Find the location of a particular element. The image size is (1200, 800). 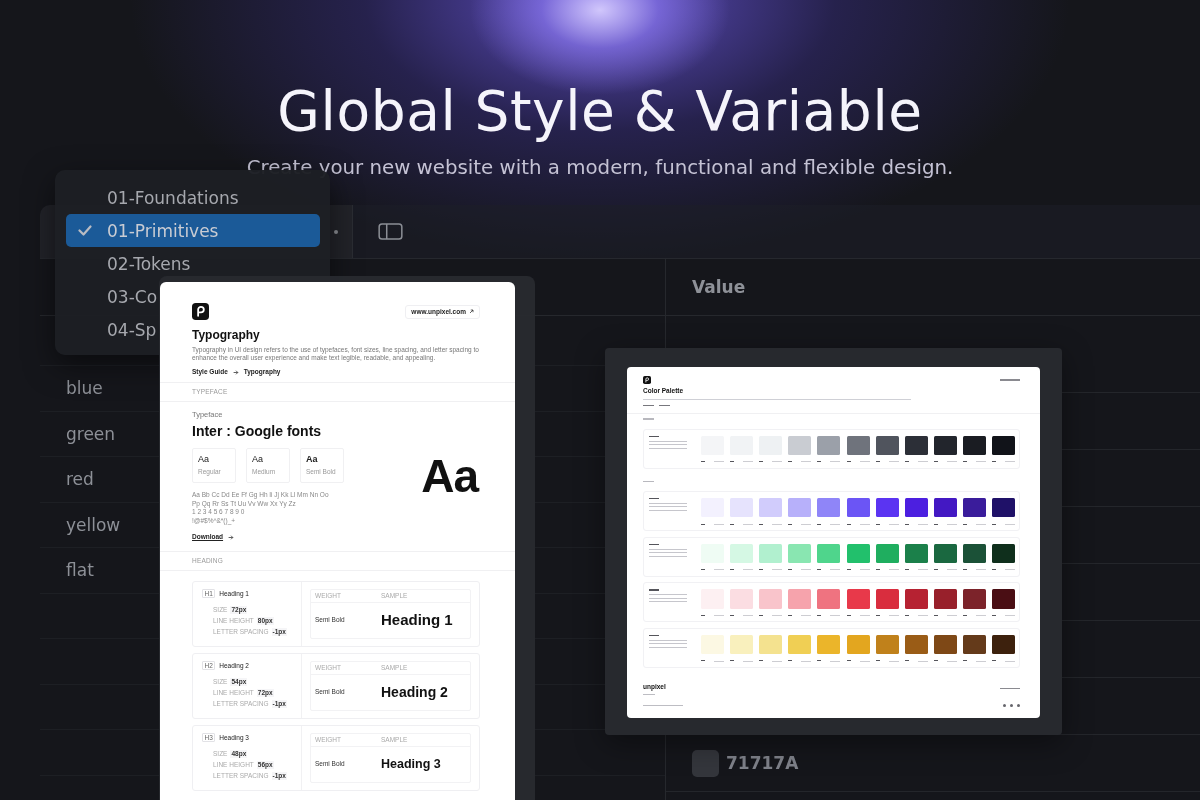

heading-sample: Heading 3 is located at coordinates (411, 764).